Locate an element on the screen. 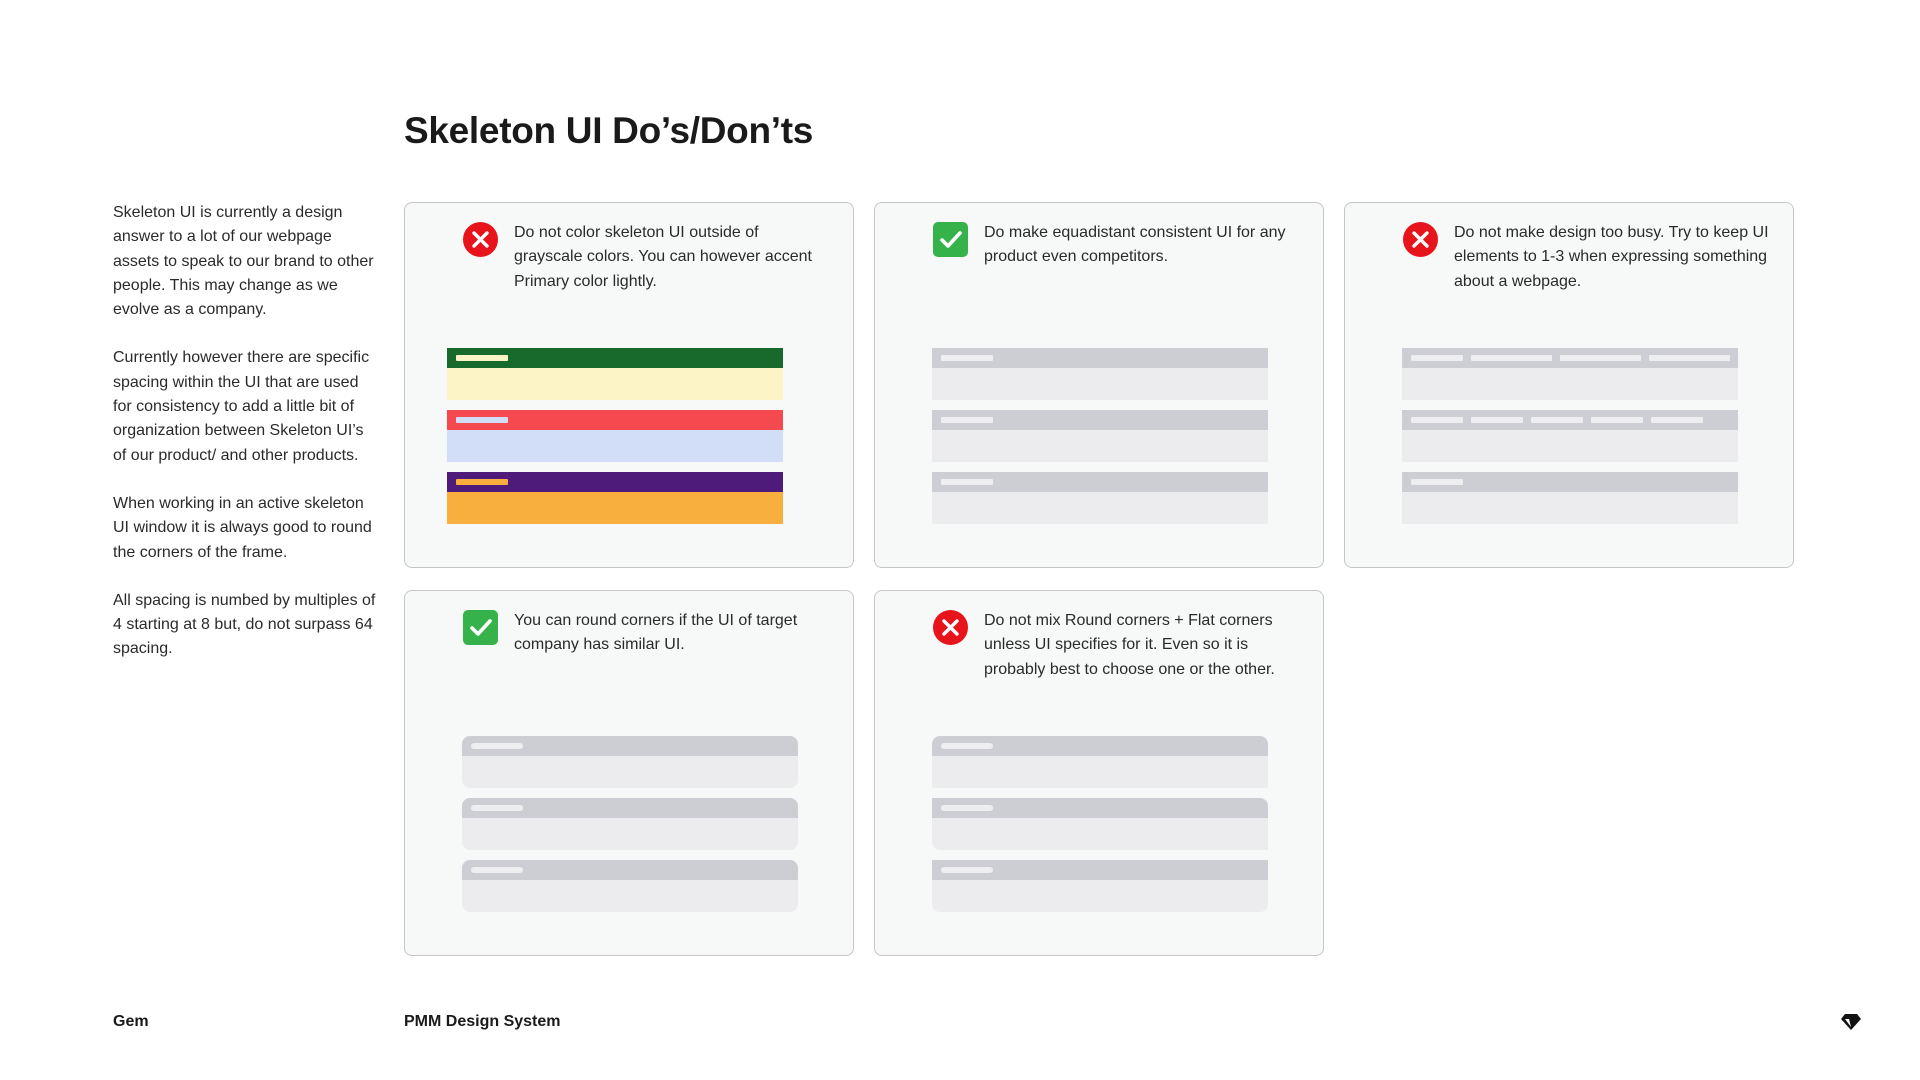 This screenshot has width=1920, height=1080. skeleton-preview-rounded is located at coordinates (630, 824).